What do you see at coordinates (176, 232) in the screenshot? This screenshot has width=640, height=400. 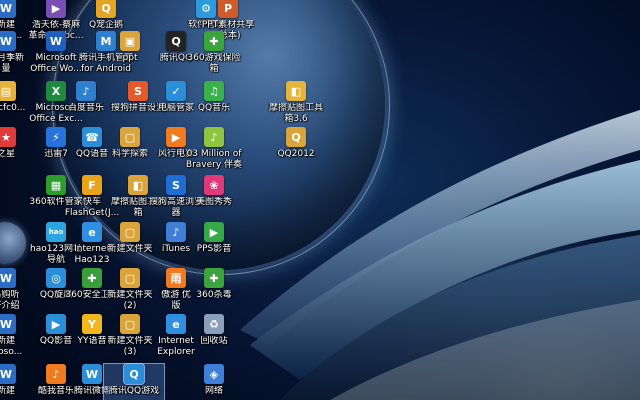 I see `itunes-icon: ♪` at bounding box center [176, 232].